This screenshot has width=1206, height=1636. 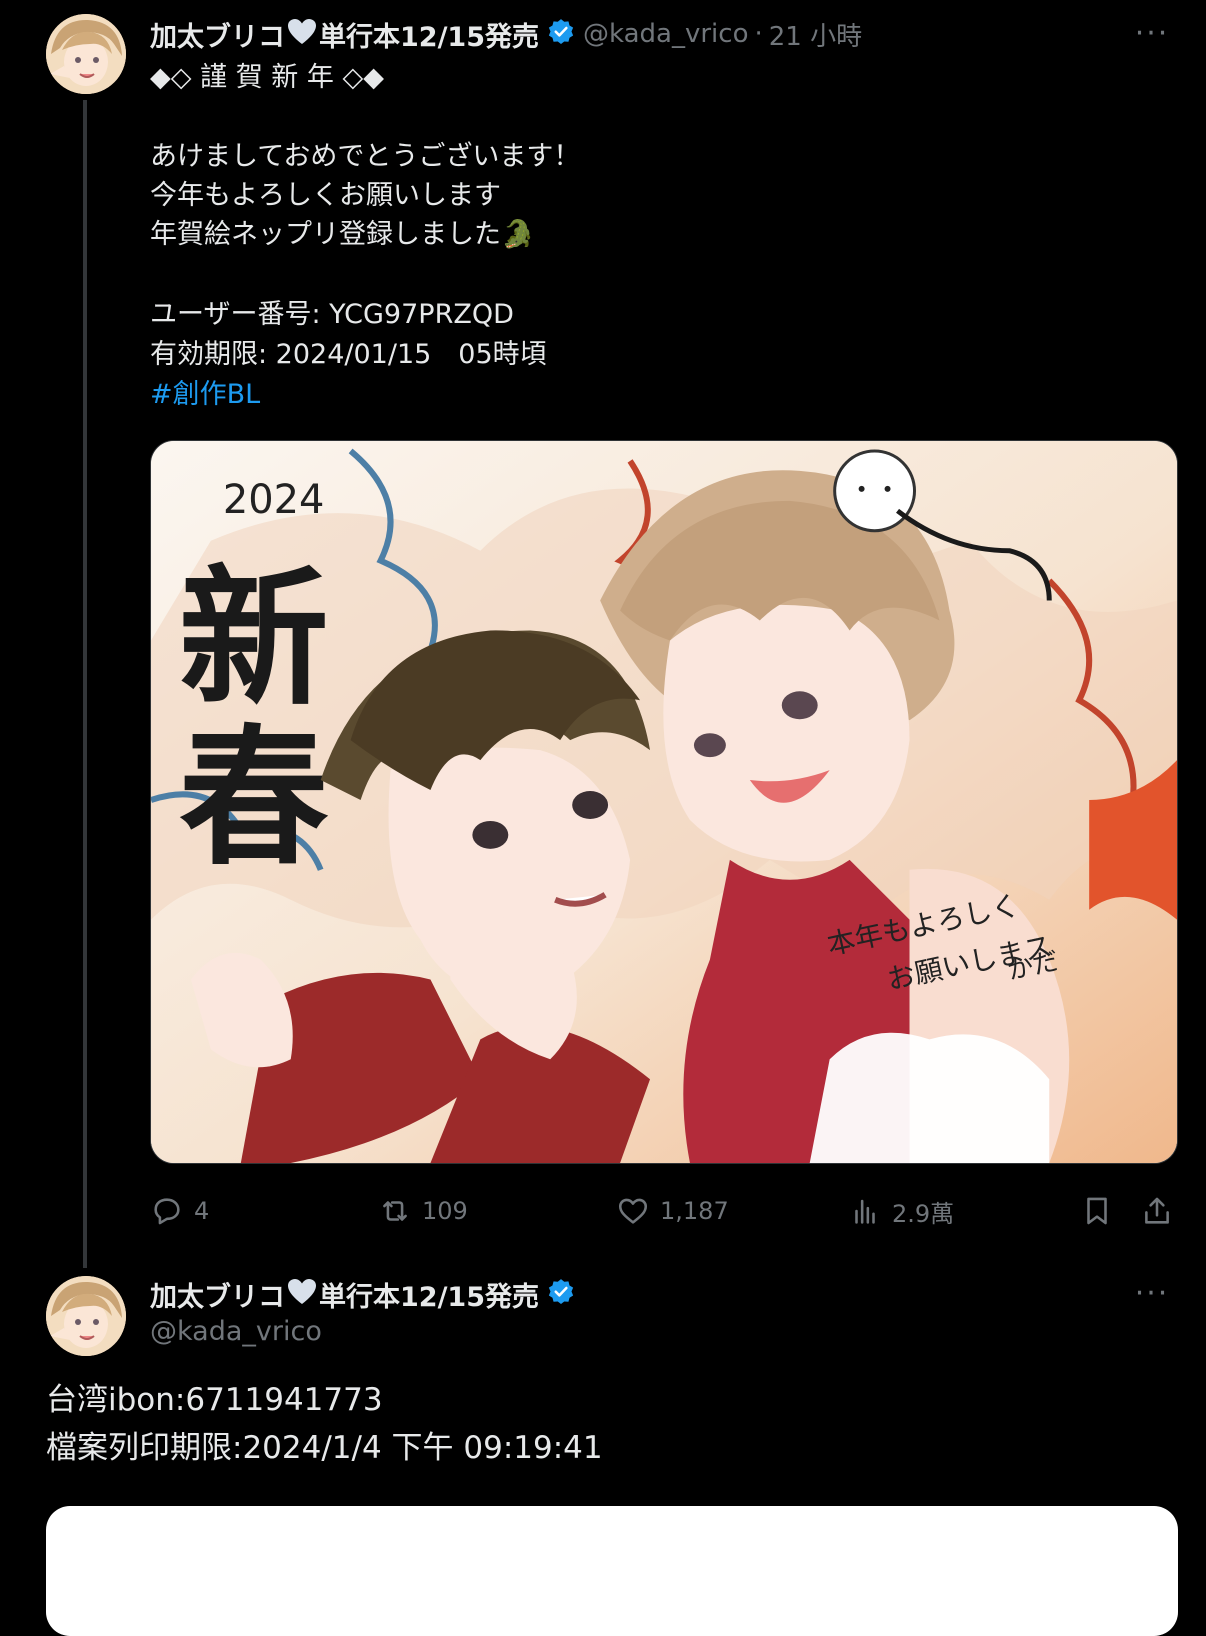 I want to click on bookmark-icon, so click(x=1097, y=1211).